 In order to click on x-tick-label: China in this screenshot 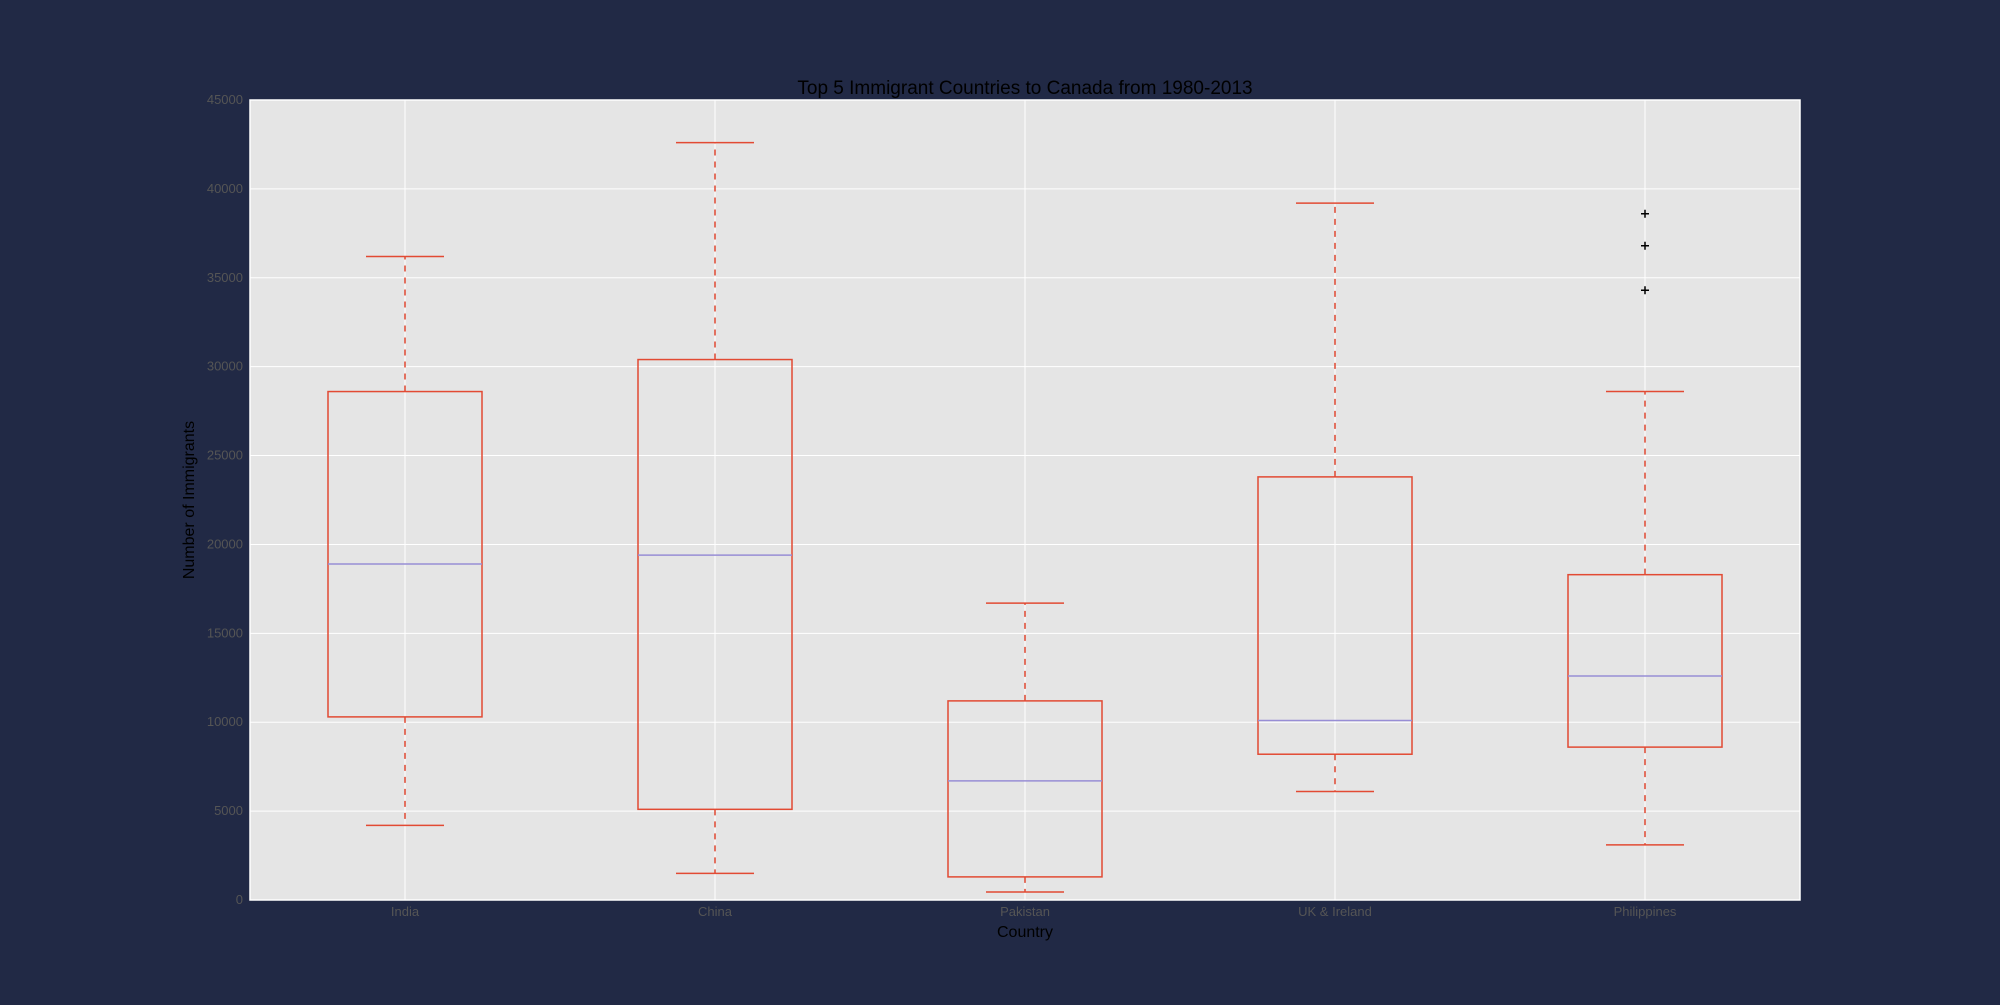, I will do `click(715, 911)`.